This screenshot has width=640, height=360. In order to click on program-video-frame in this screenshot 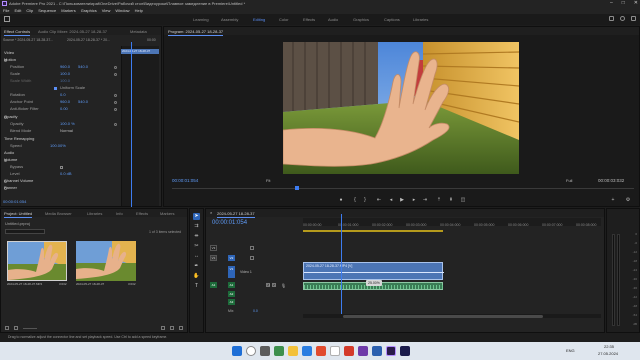, I will do `click(401, 108)`.